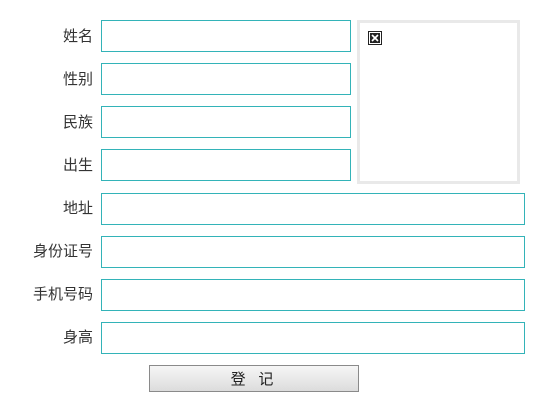 The height and width of the screenshot is (405, 537). What do you see at coordinates (77, 79) in the screenshot?
I see `gender-label: 性别` at bounding box center [77, 79].